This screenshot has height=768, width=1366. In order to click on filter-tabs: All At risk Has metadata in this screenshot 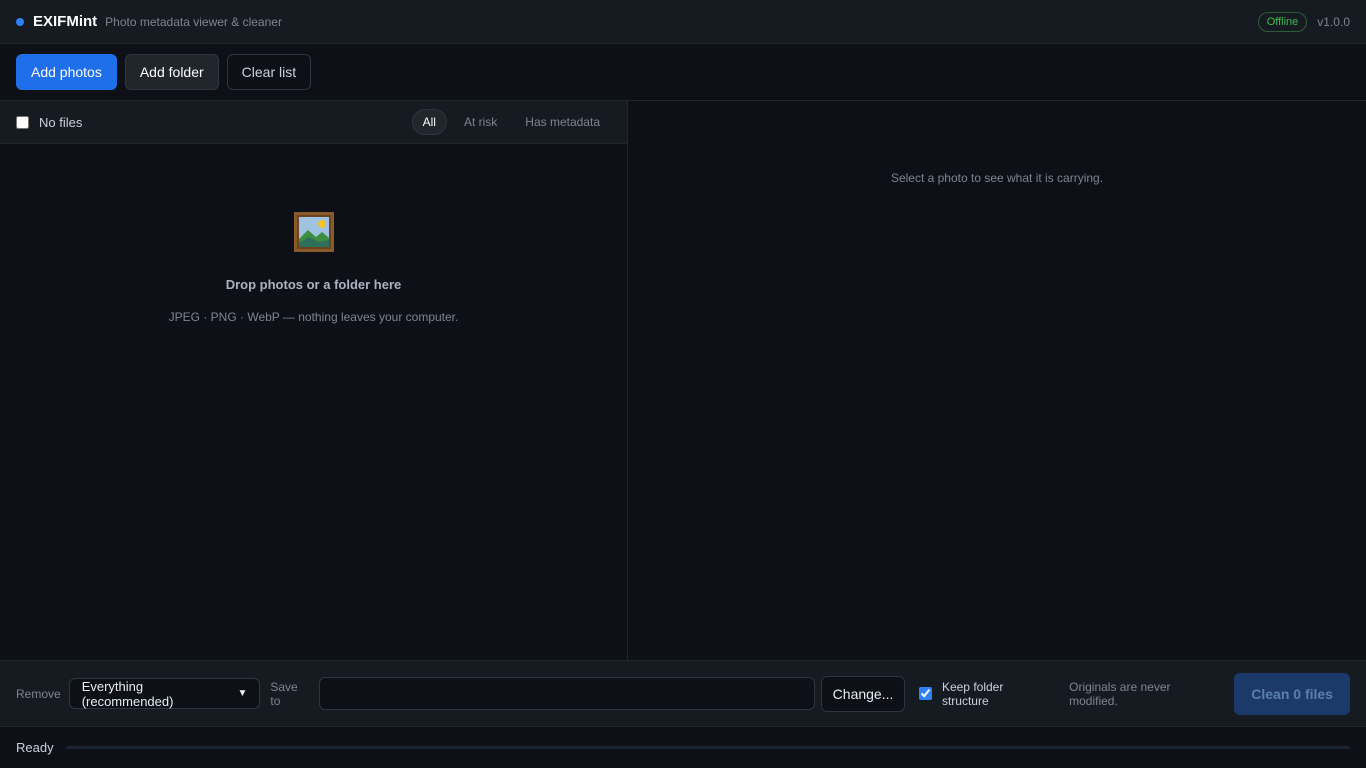, I will do `click(508, 122)`.